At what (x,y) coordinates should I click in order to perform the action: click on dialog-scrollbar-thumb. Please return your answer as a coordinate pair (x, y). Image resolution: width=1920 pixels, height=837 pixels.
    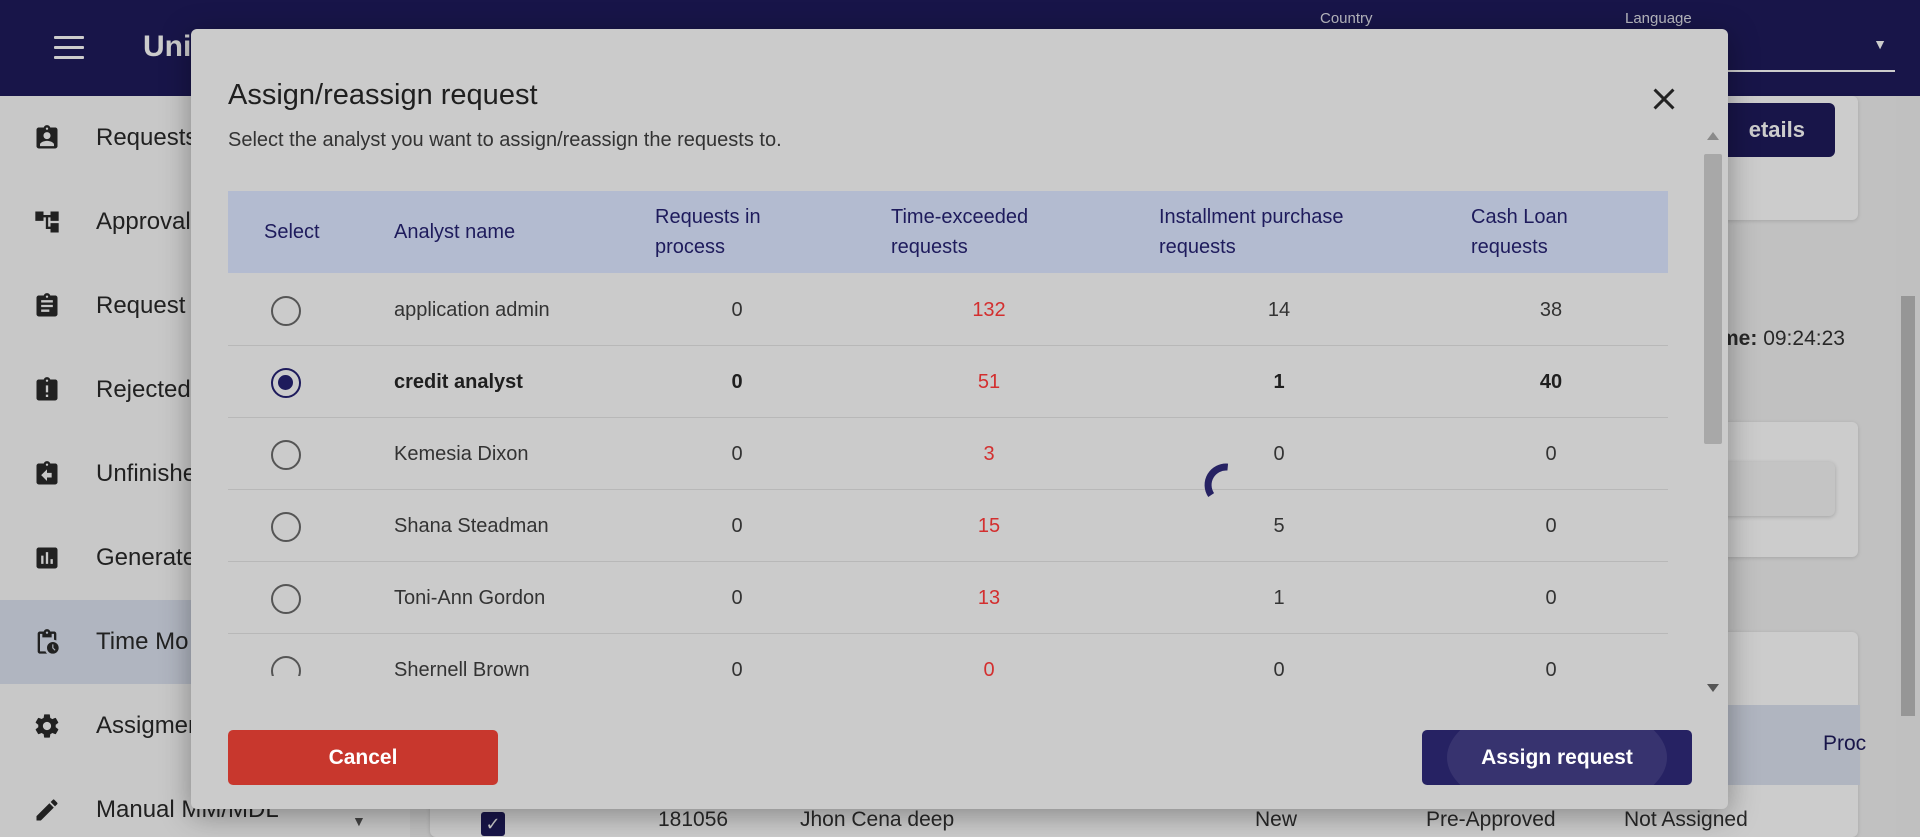
    Looking at the image, I should click on (1713, 299).